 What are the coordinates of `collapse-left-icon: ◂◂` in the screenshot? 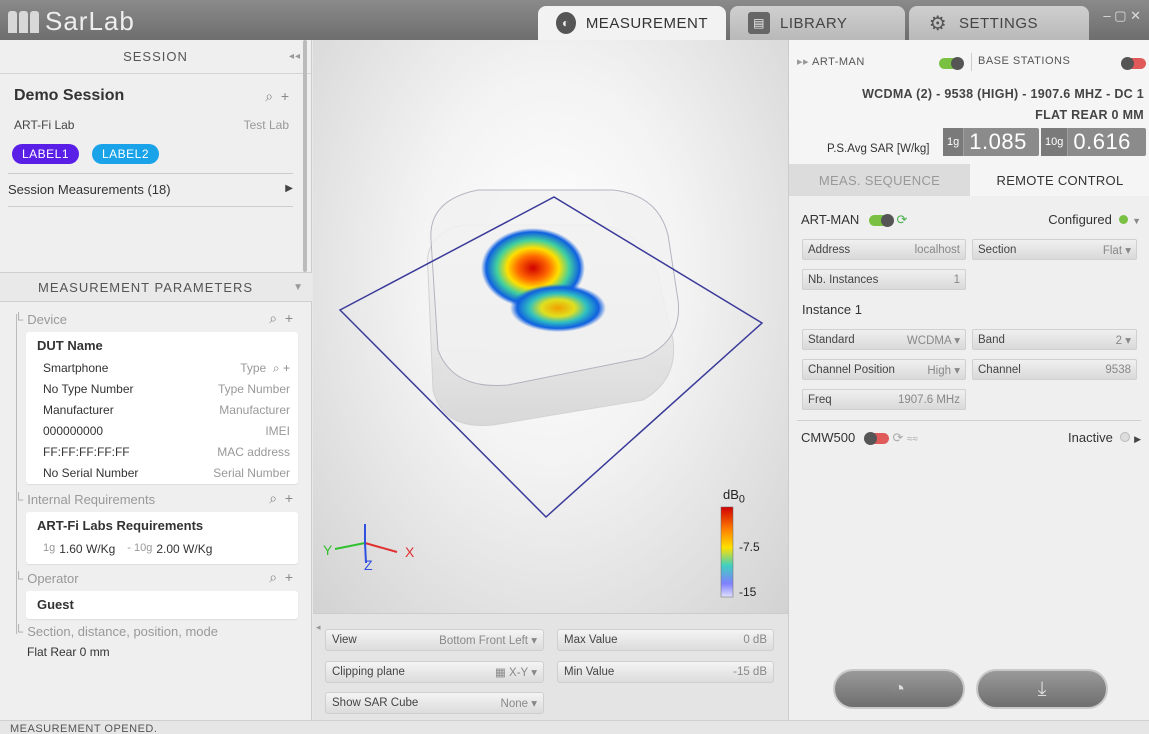 It's located at (295, 56).